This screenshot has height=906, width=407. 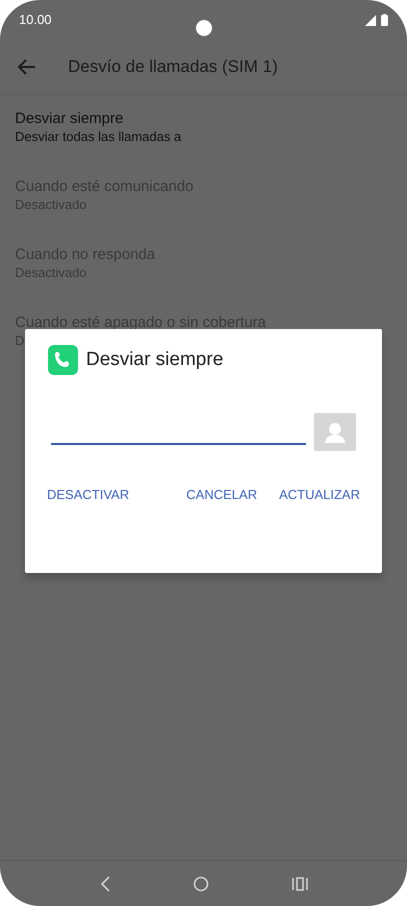 What do you see at coordinates (370, 20) in the screenshot?
I see `signal-icon` at bounding box center [370, 20].